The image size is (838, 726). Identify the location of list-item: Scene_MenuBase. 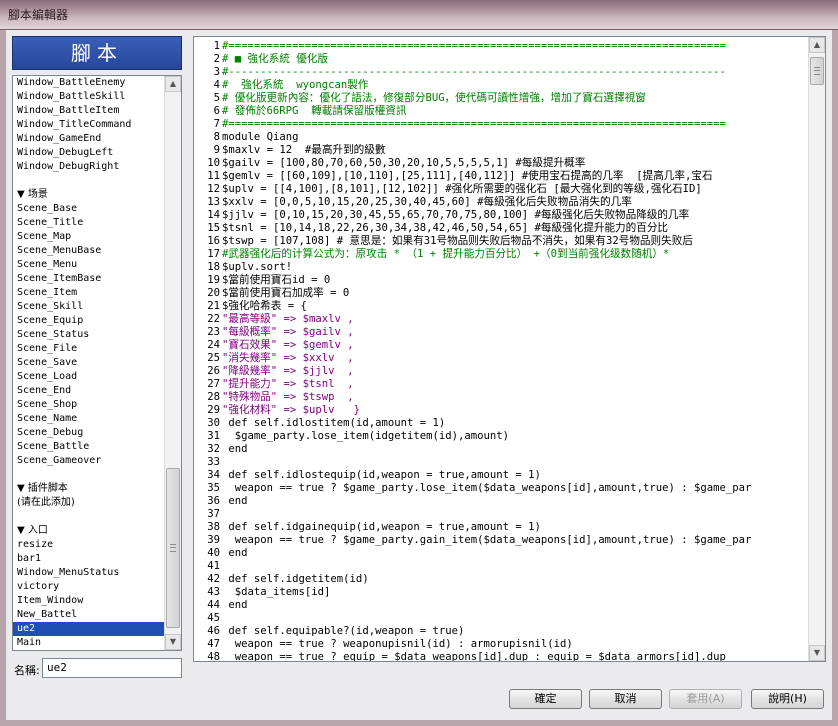
(89, 251).